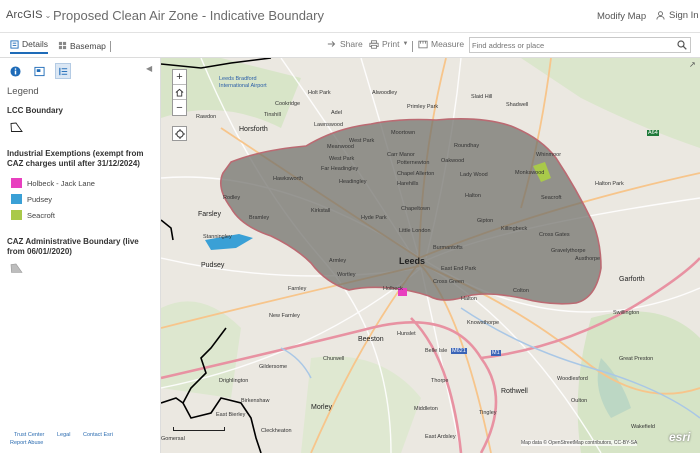  What do you see at coordinates (297, 289) in the screenshot?
I see `place-label: Farnley` at bounding box center [297, 289].